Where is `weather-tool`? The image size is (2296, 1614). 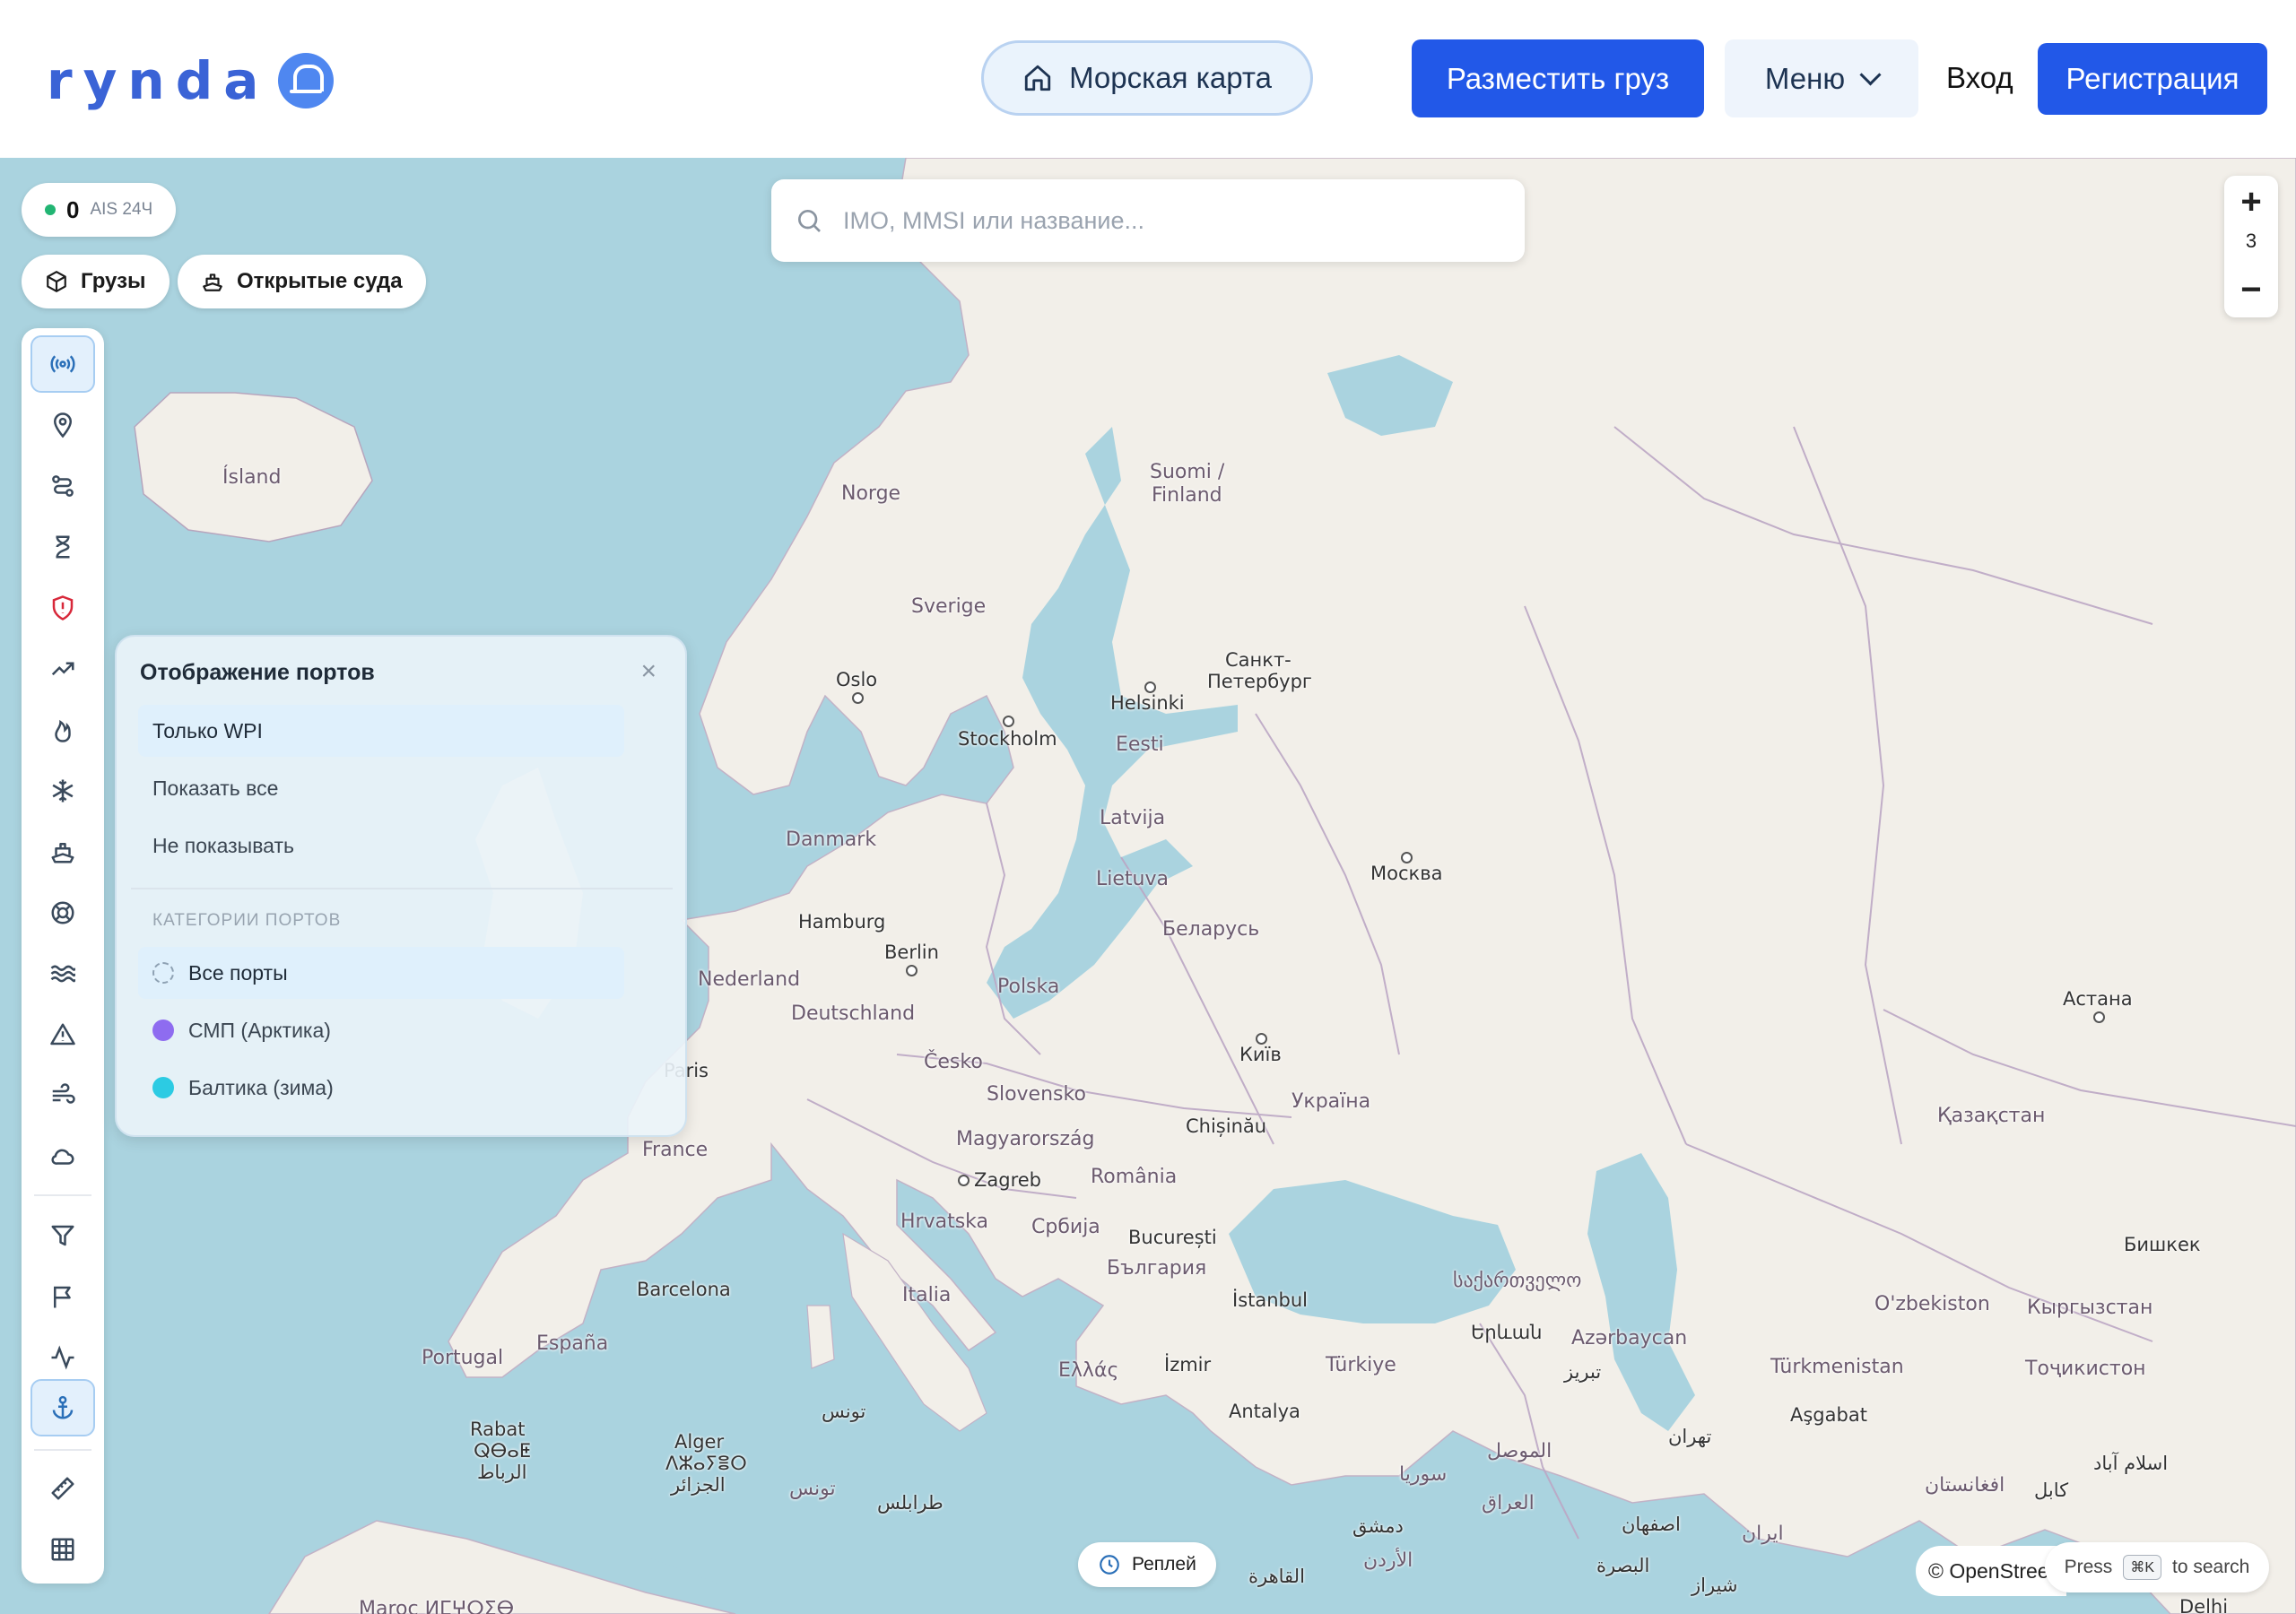
weather-tool is located at coordinates (62, 1156).